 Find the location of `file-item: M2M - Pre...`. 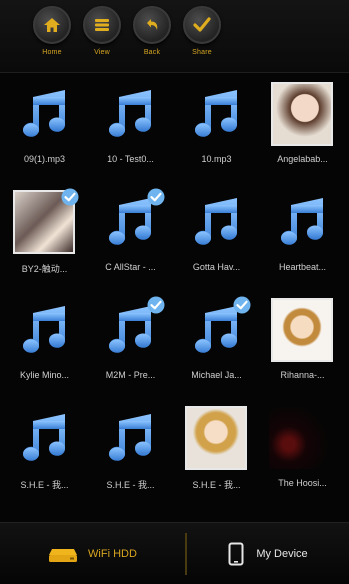

file-item: M2M - Pre... is located at coordinates (130, 348).